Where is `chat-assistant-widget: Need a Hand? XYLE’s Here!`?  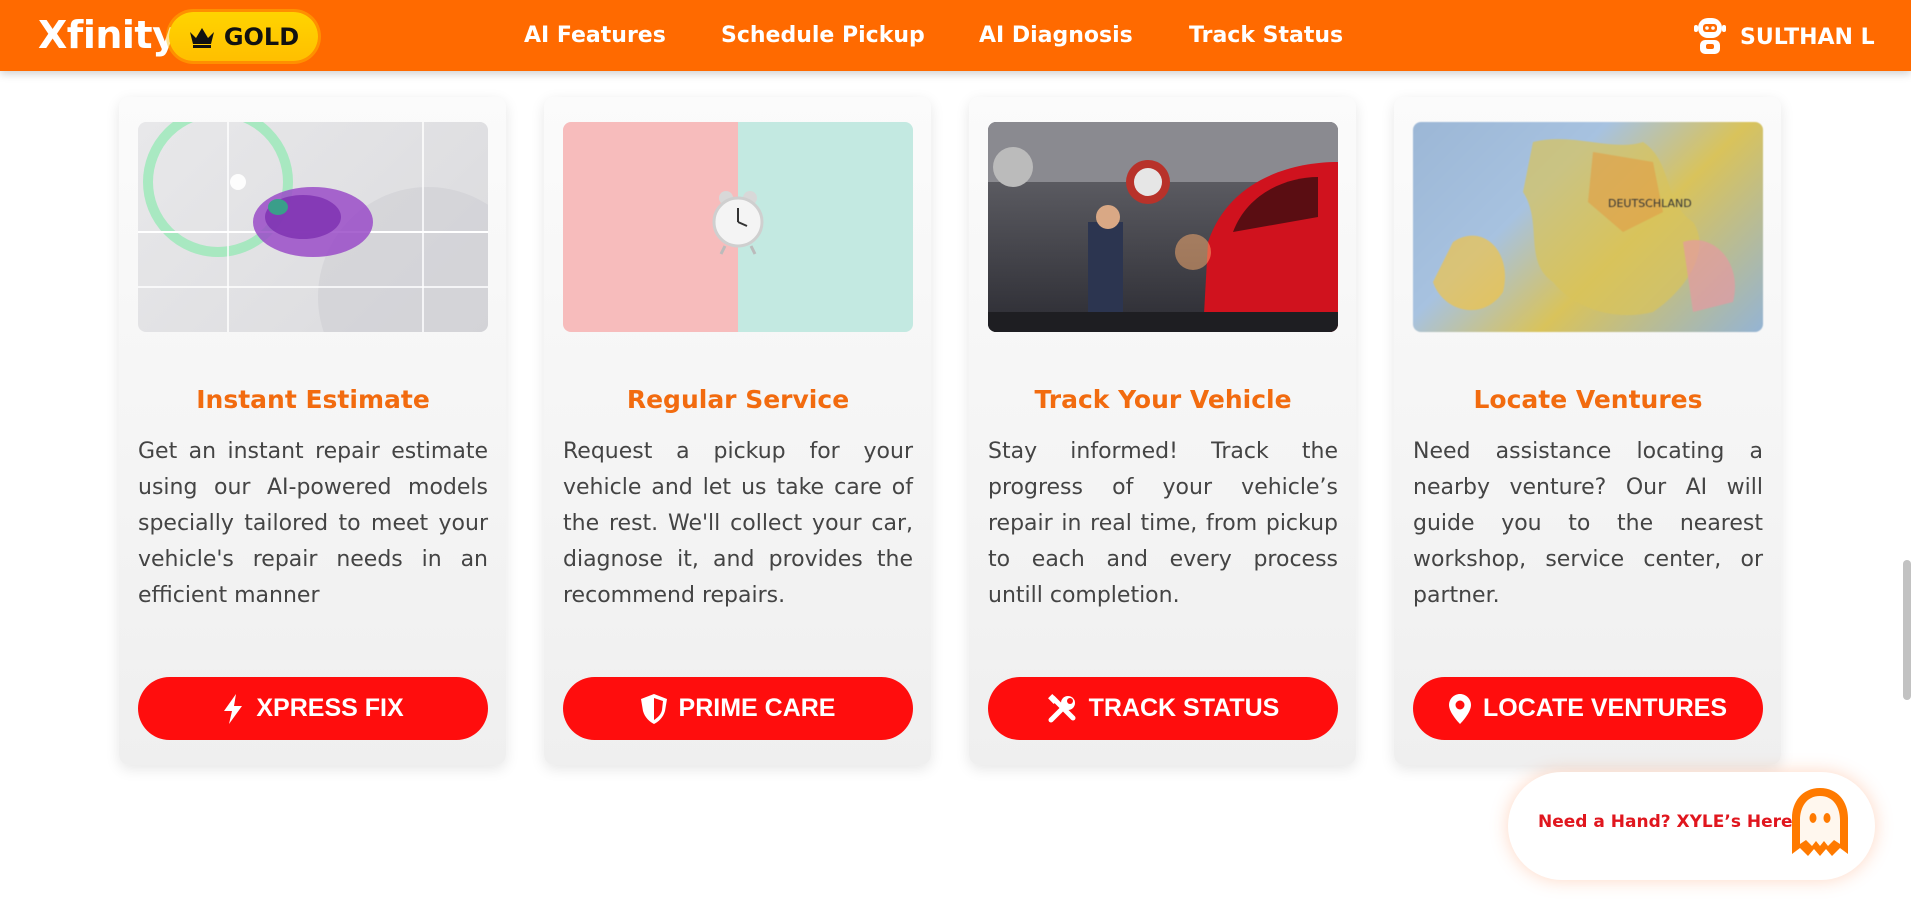 chat-assistant-widget: Need a Hand? XYLE’s Here! is located at coordinates (1691, 826).